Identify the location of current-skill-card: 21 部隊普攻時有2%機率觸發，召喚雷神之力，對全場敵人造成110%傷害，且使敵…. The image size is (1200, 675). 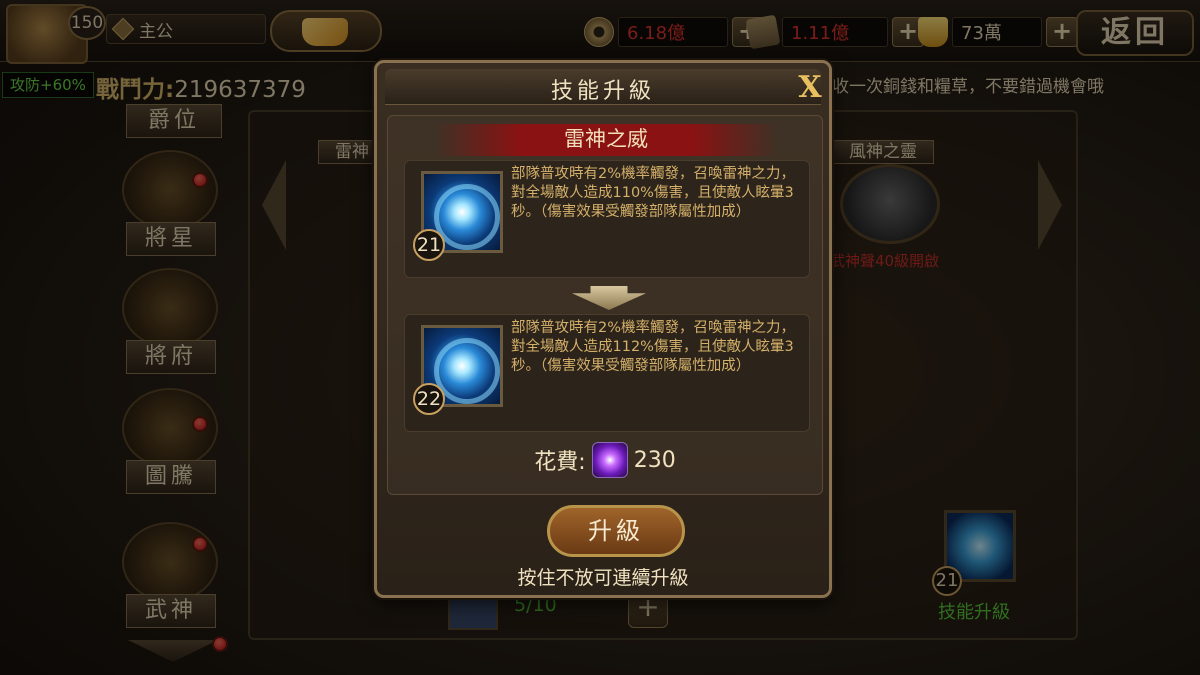
(607, 219).